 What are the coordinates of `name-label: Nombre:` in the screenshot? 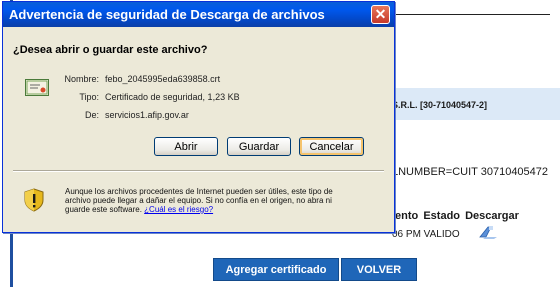 It's located at (81, 79).